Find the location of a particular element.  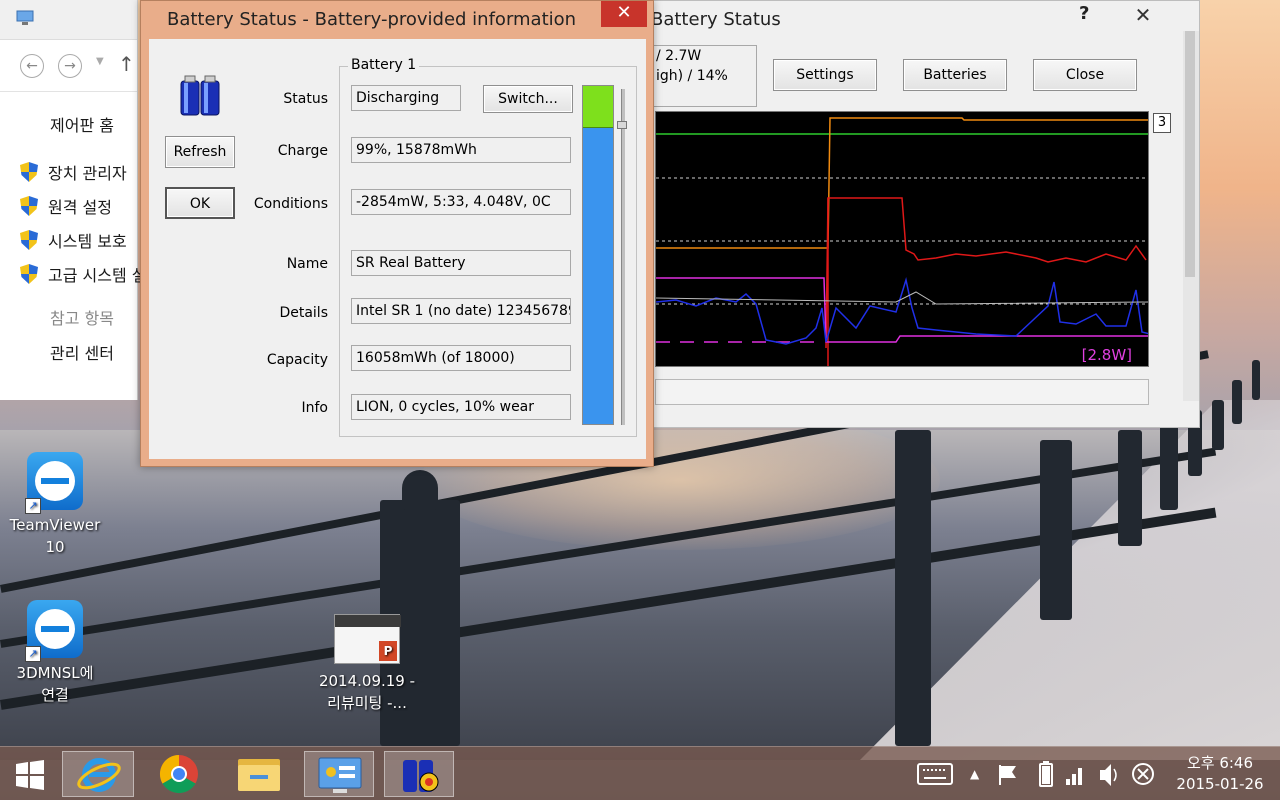

status-label: Status is located at coordinates (305, 99).